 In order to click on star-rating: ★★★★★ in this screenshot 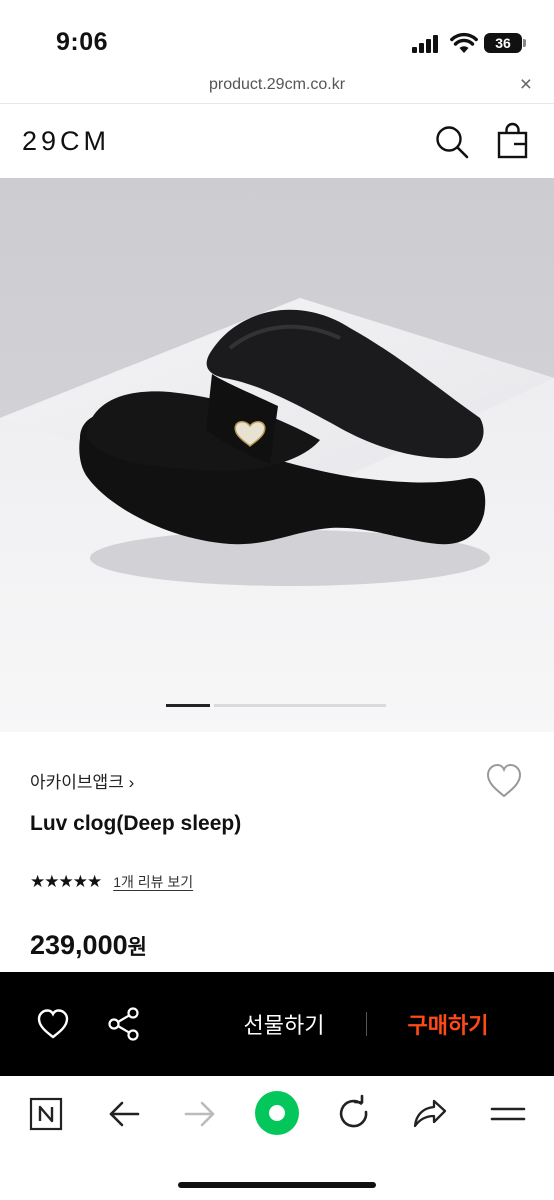, I will do `click(66, 881)`.